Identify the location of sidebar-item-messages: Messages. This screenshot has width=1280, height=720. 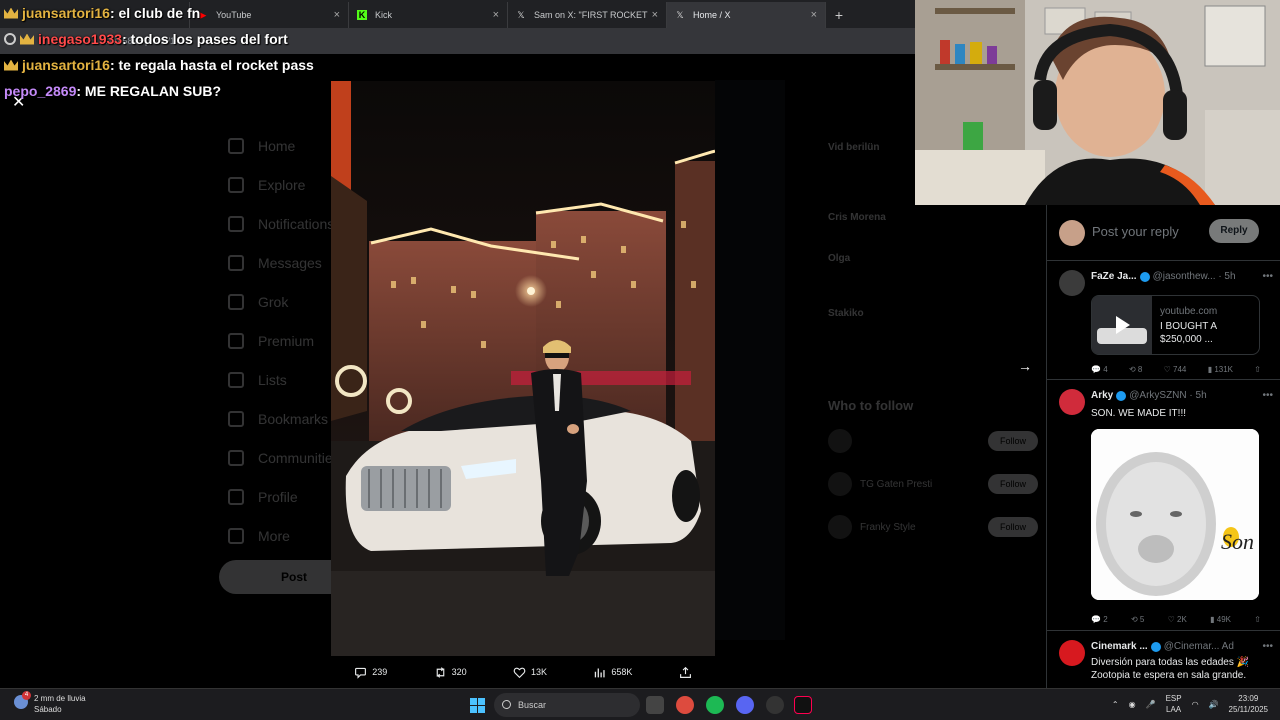
(275, 263).